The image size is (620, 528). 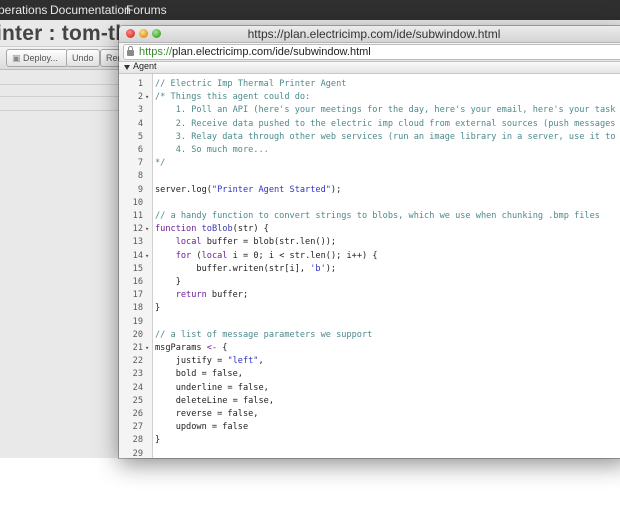 What do you see at coordinates (246, 268) in the screenshot?
I see `code-text: buffer.writen(str[i], 'b');` at bounding box center [246, 268].